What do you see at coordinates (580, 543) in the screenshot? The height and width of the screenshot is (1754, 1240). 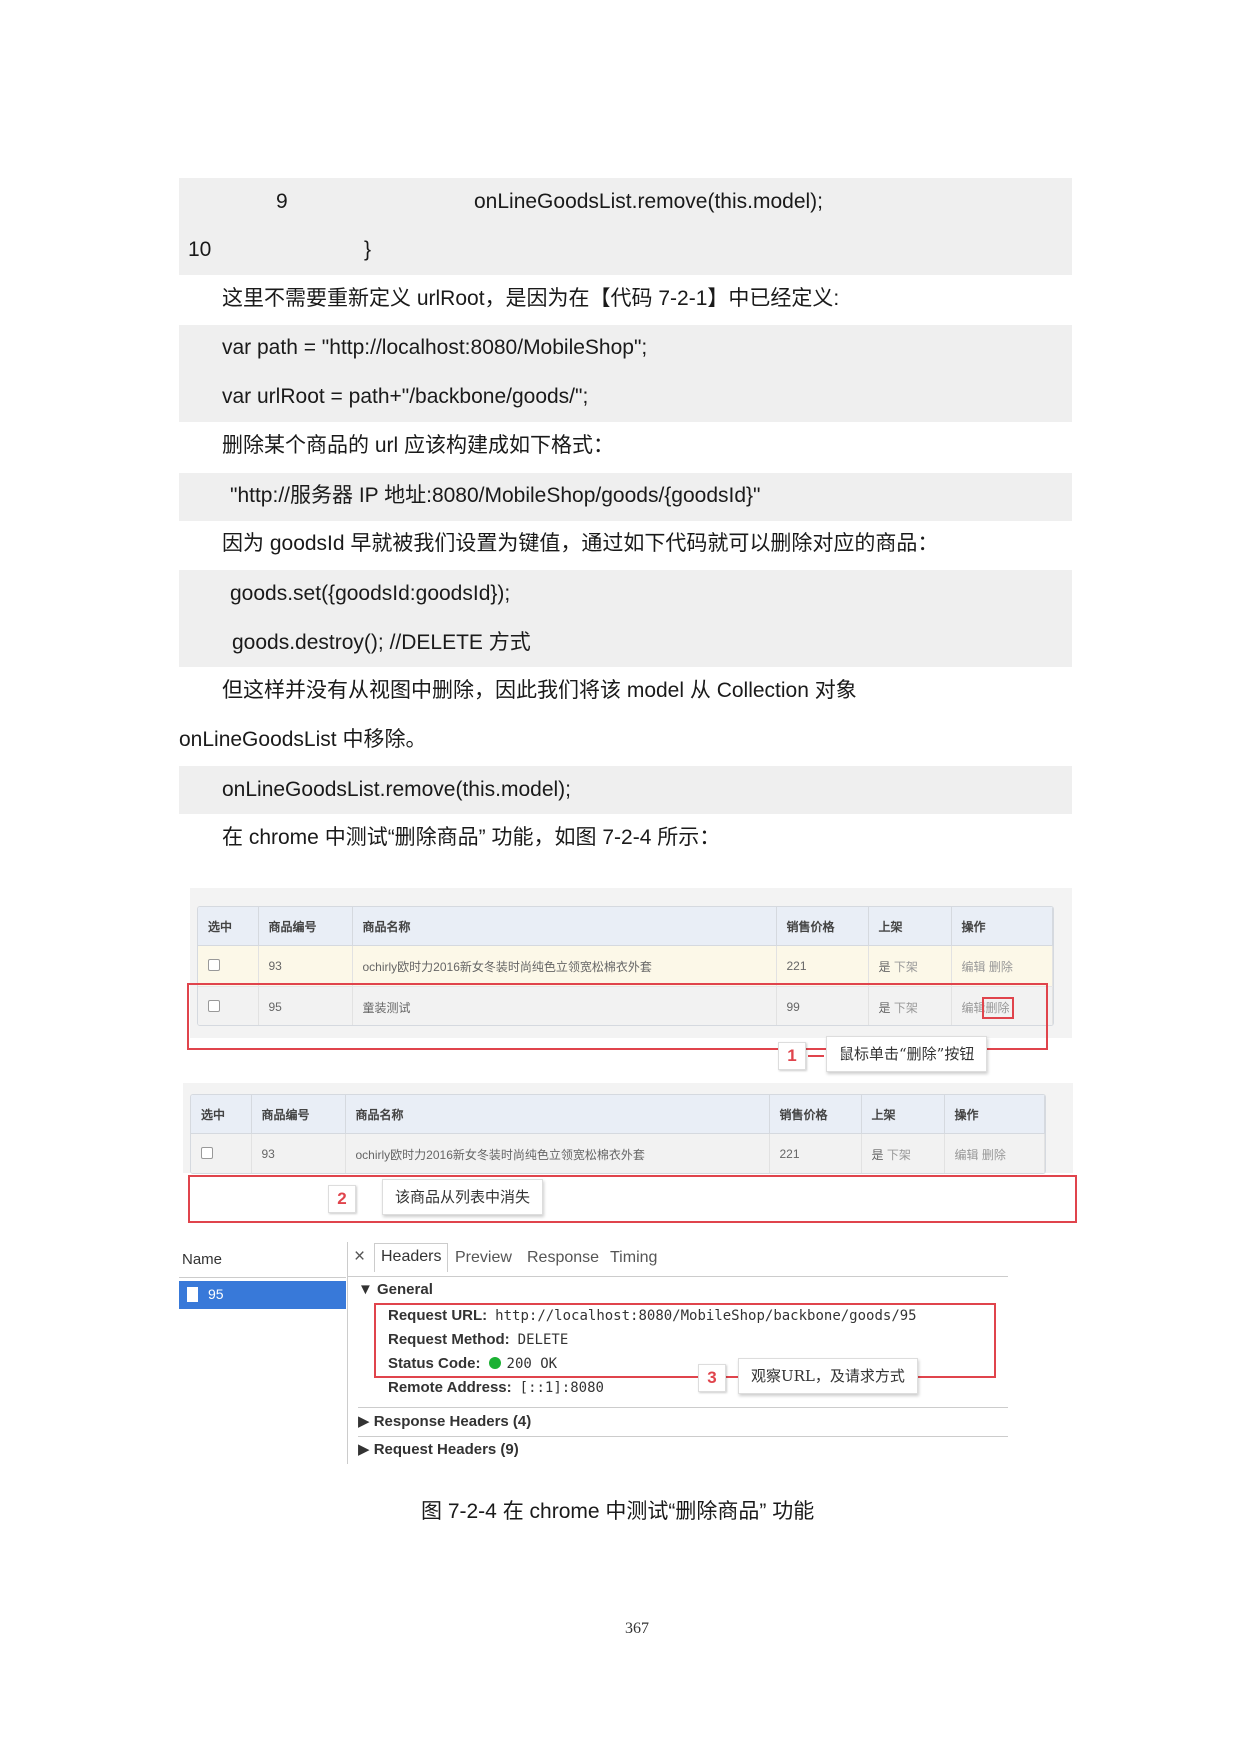 I see `paragraph: 因为 goodsId 早就被我们设置为键值，通过如下代码就可以删除对应的商品：` at bounding box center [580, 543].